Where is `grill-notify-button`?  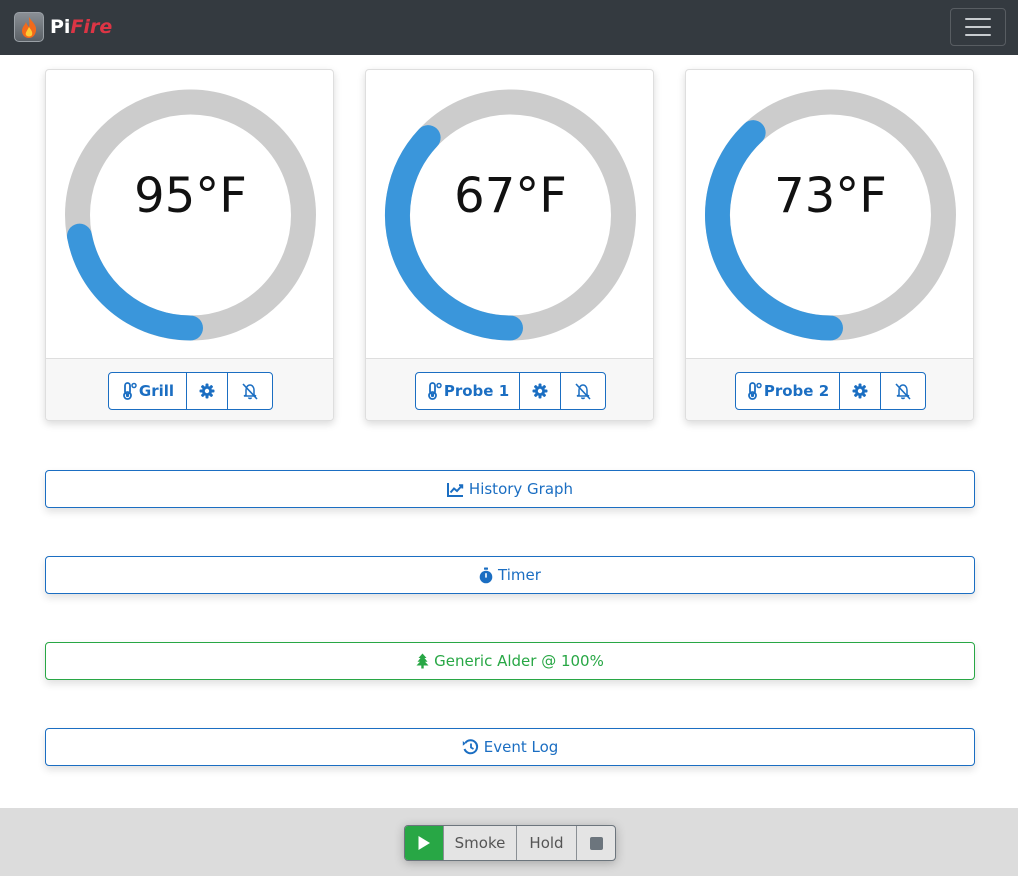 grill-notify-button is located at coordinates (250, 391).